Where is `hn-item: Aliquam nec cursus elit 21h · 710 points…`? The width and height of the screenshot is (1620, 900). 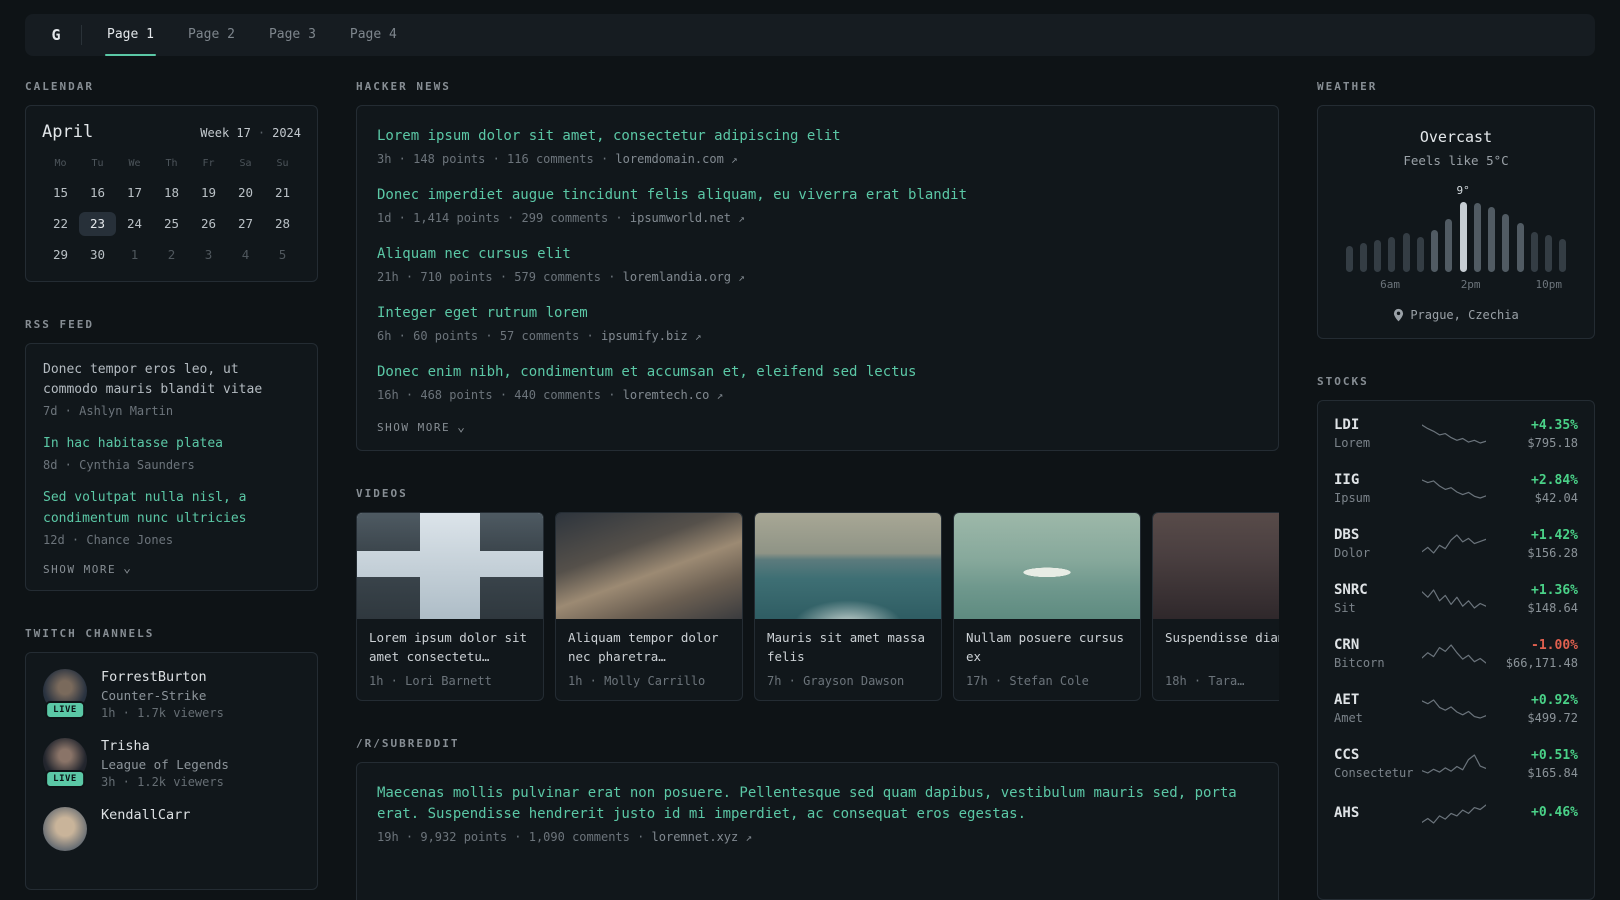
hn-item: Aliquam nec cursus elit 21h · 710 points… is located at coordinates (817, 264).